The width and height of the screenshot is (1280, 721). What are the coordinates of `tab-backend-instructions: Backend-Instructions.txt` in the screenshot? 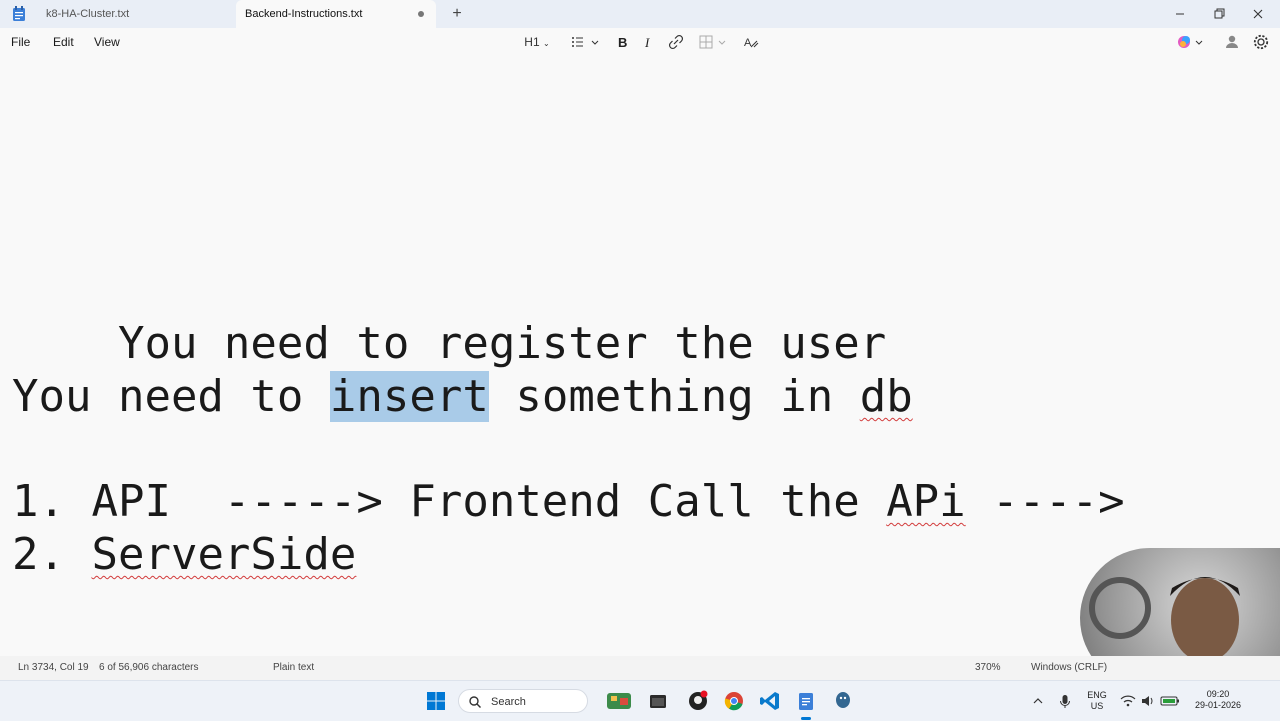 It's located at (336, 14).